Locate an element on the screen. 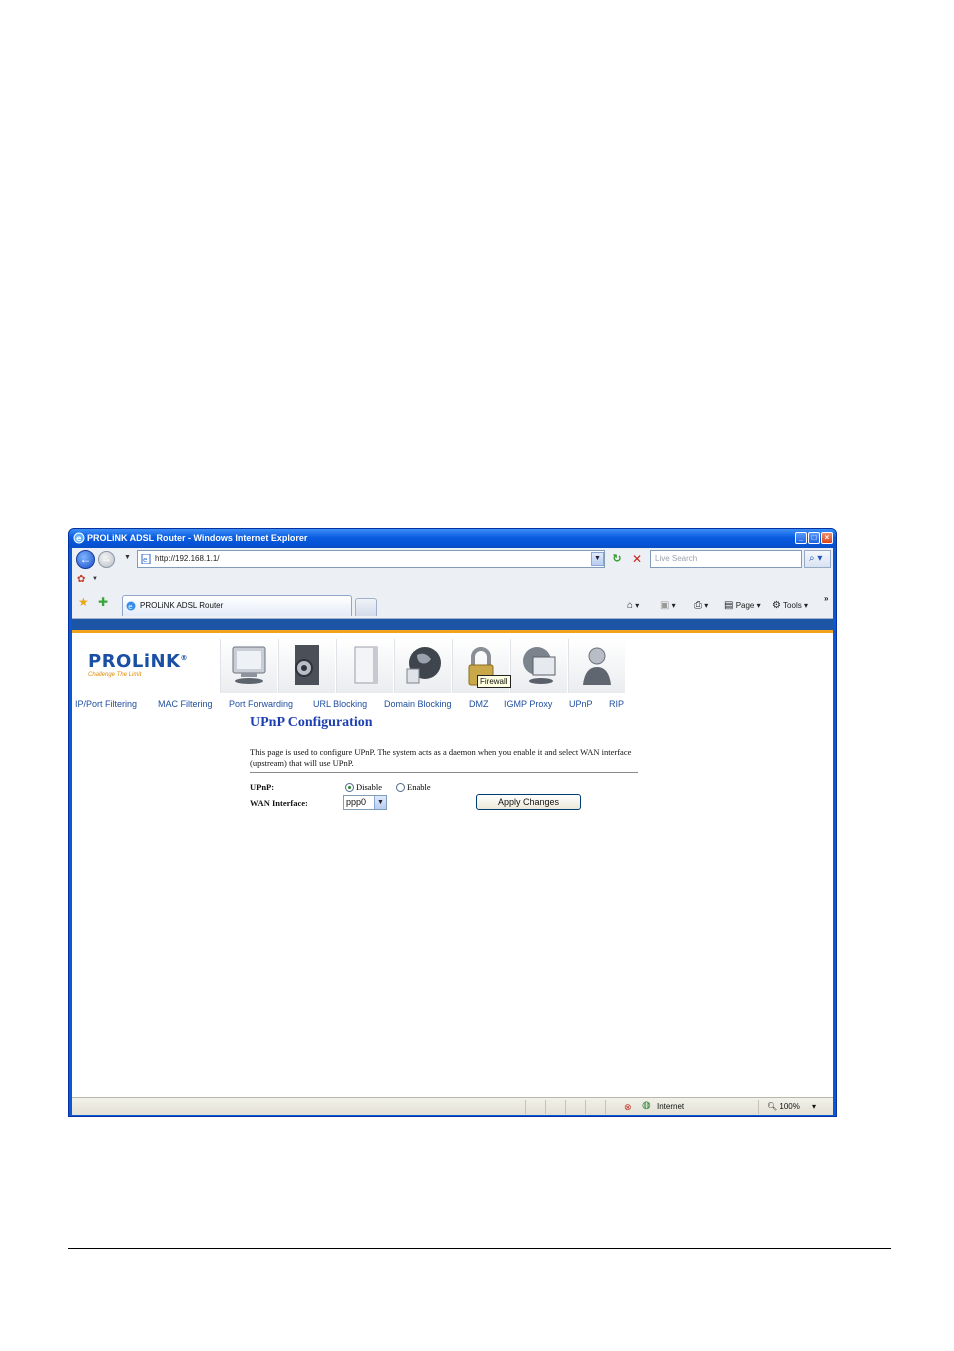  maximize-button: □ is located at coordinates (814, 538).